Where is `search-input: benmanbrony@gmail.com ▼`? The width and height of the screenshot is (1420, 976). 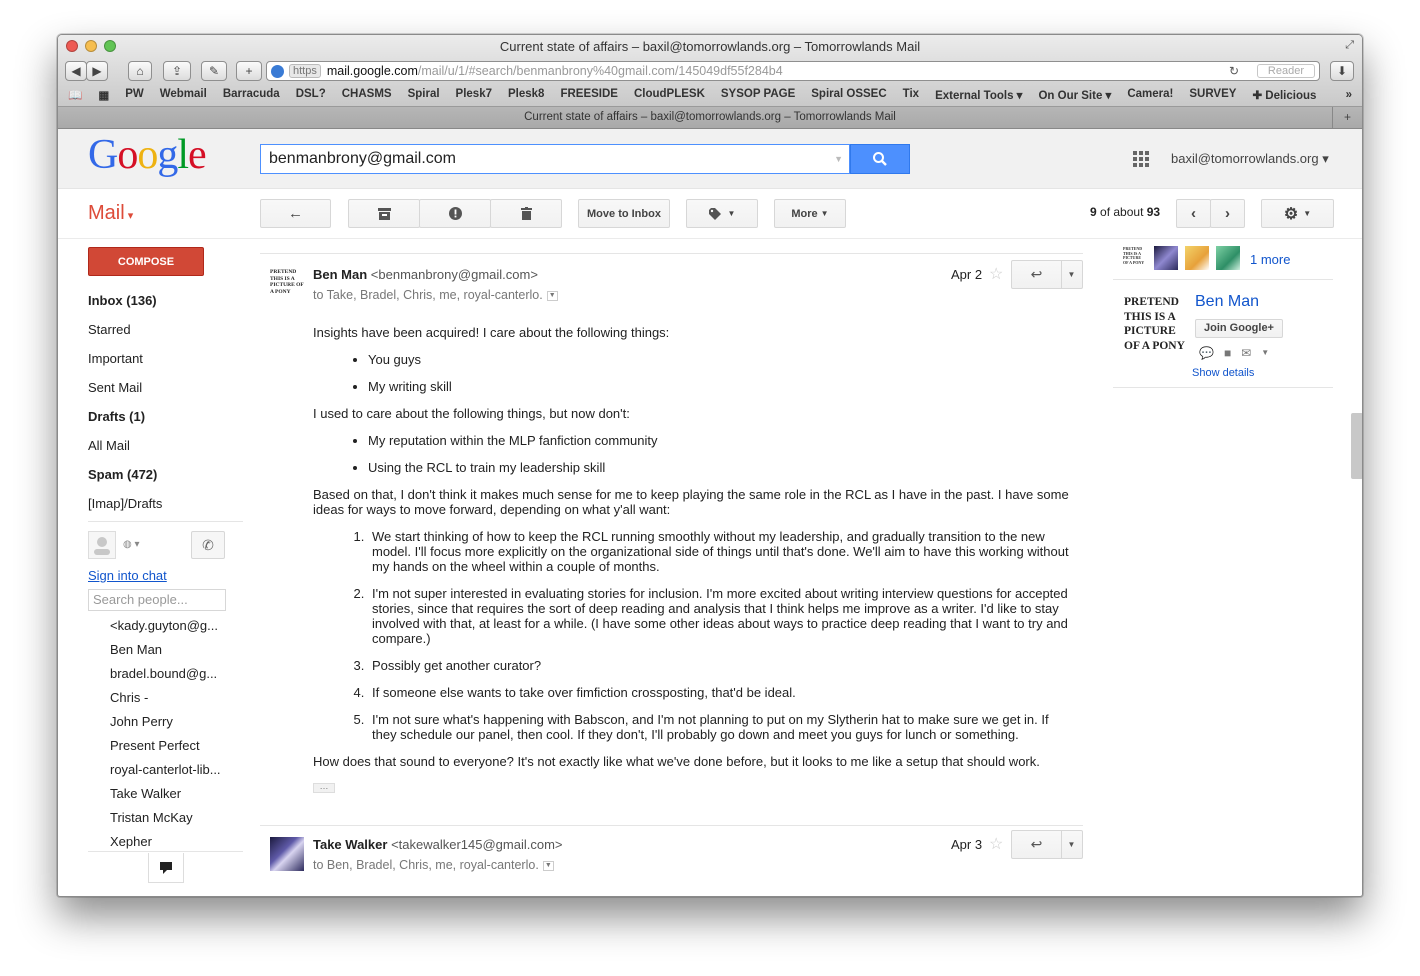 search-input: benmanbrony@gmail.com ▼ is located at coordinates (555, 159).